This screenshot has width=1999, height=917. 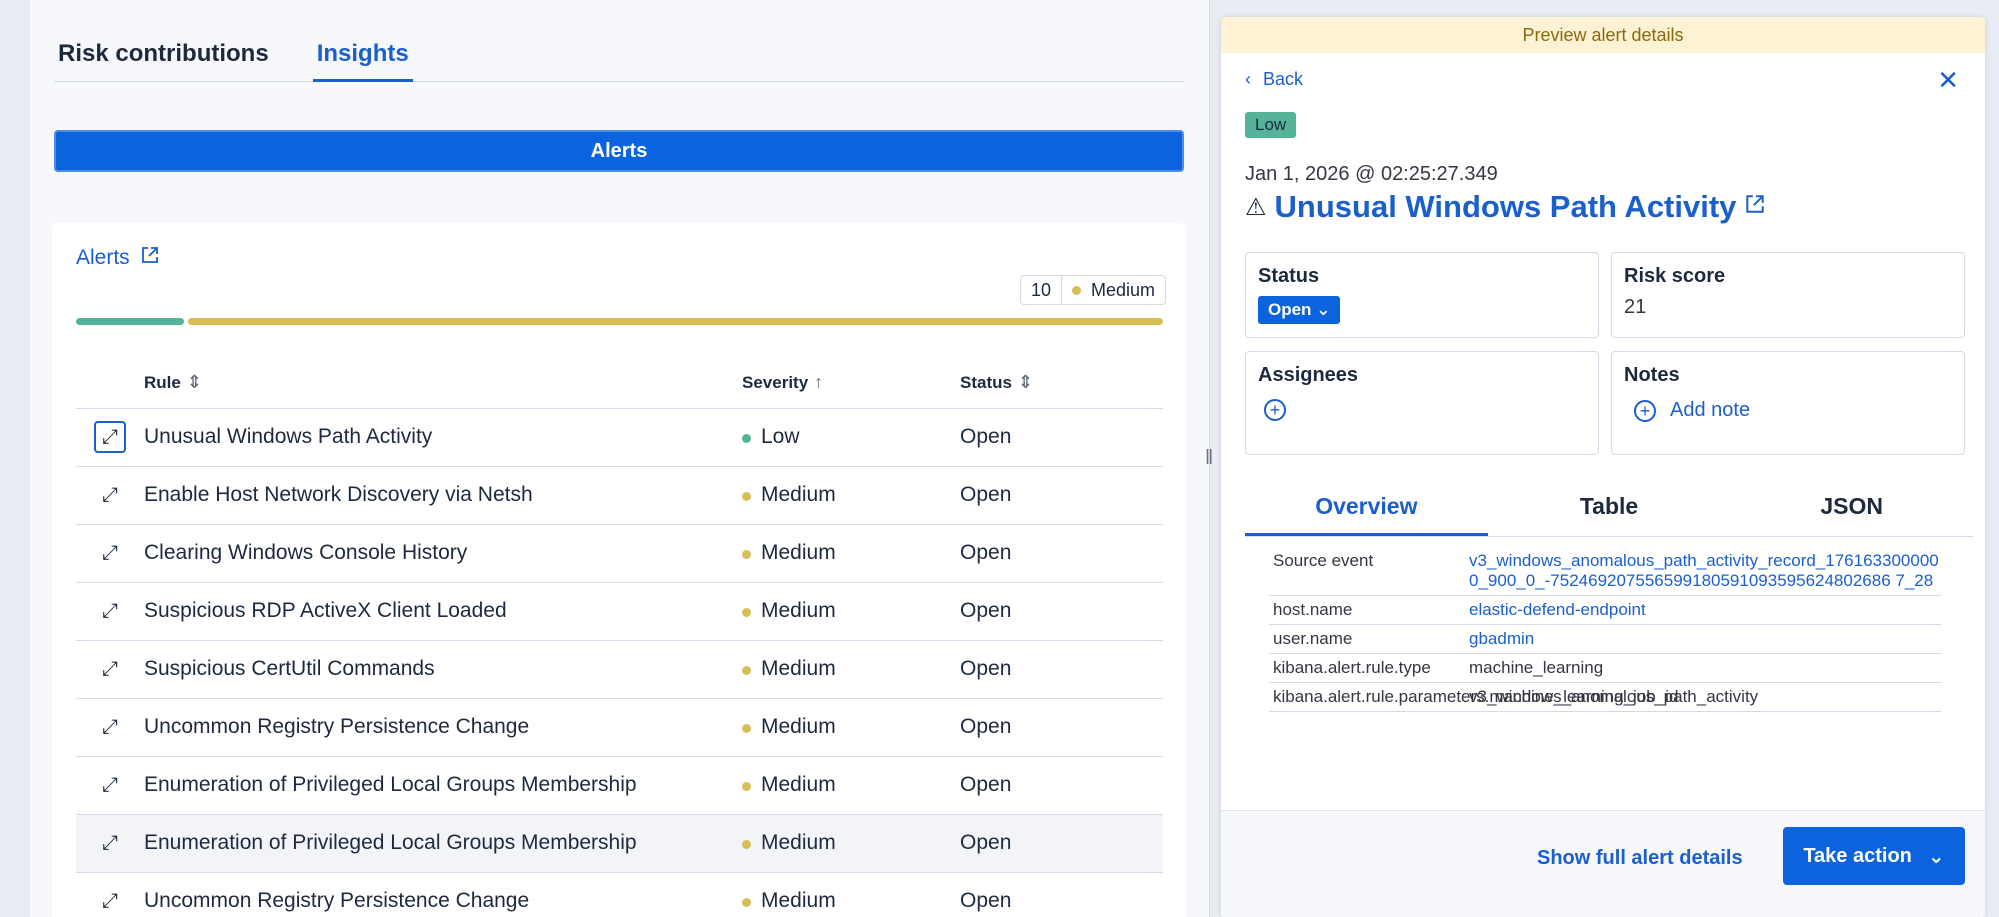 What do you see at coordinates (1936, 856) in the screenshot?
I see `chevron-down-icon: ⌄` at bounding box center [1936, 856].